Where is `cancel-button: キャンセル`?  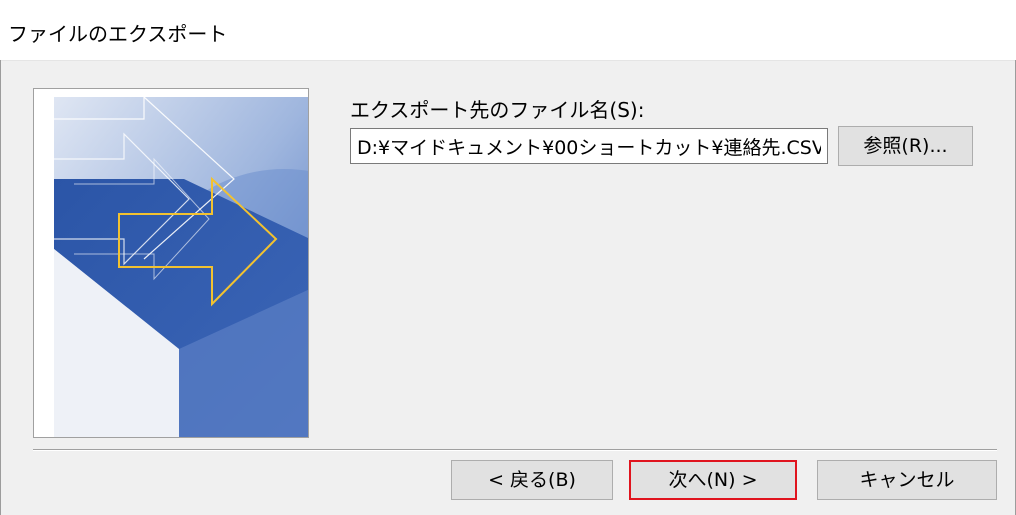
cancel-button: キャンセル is located at coordinates (907, 480).